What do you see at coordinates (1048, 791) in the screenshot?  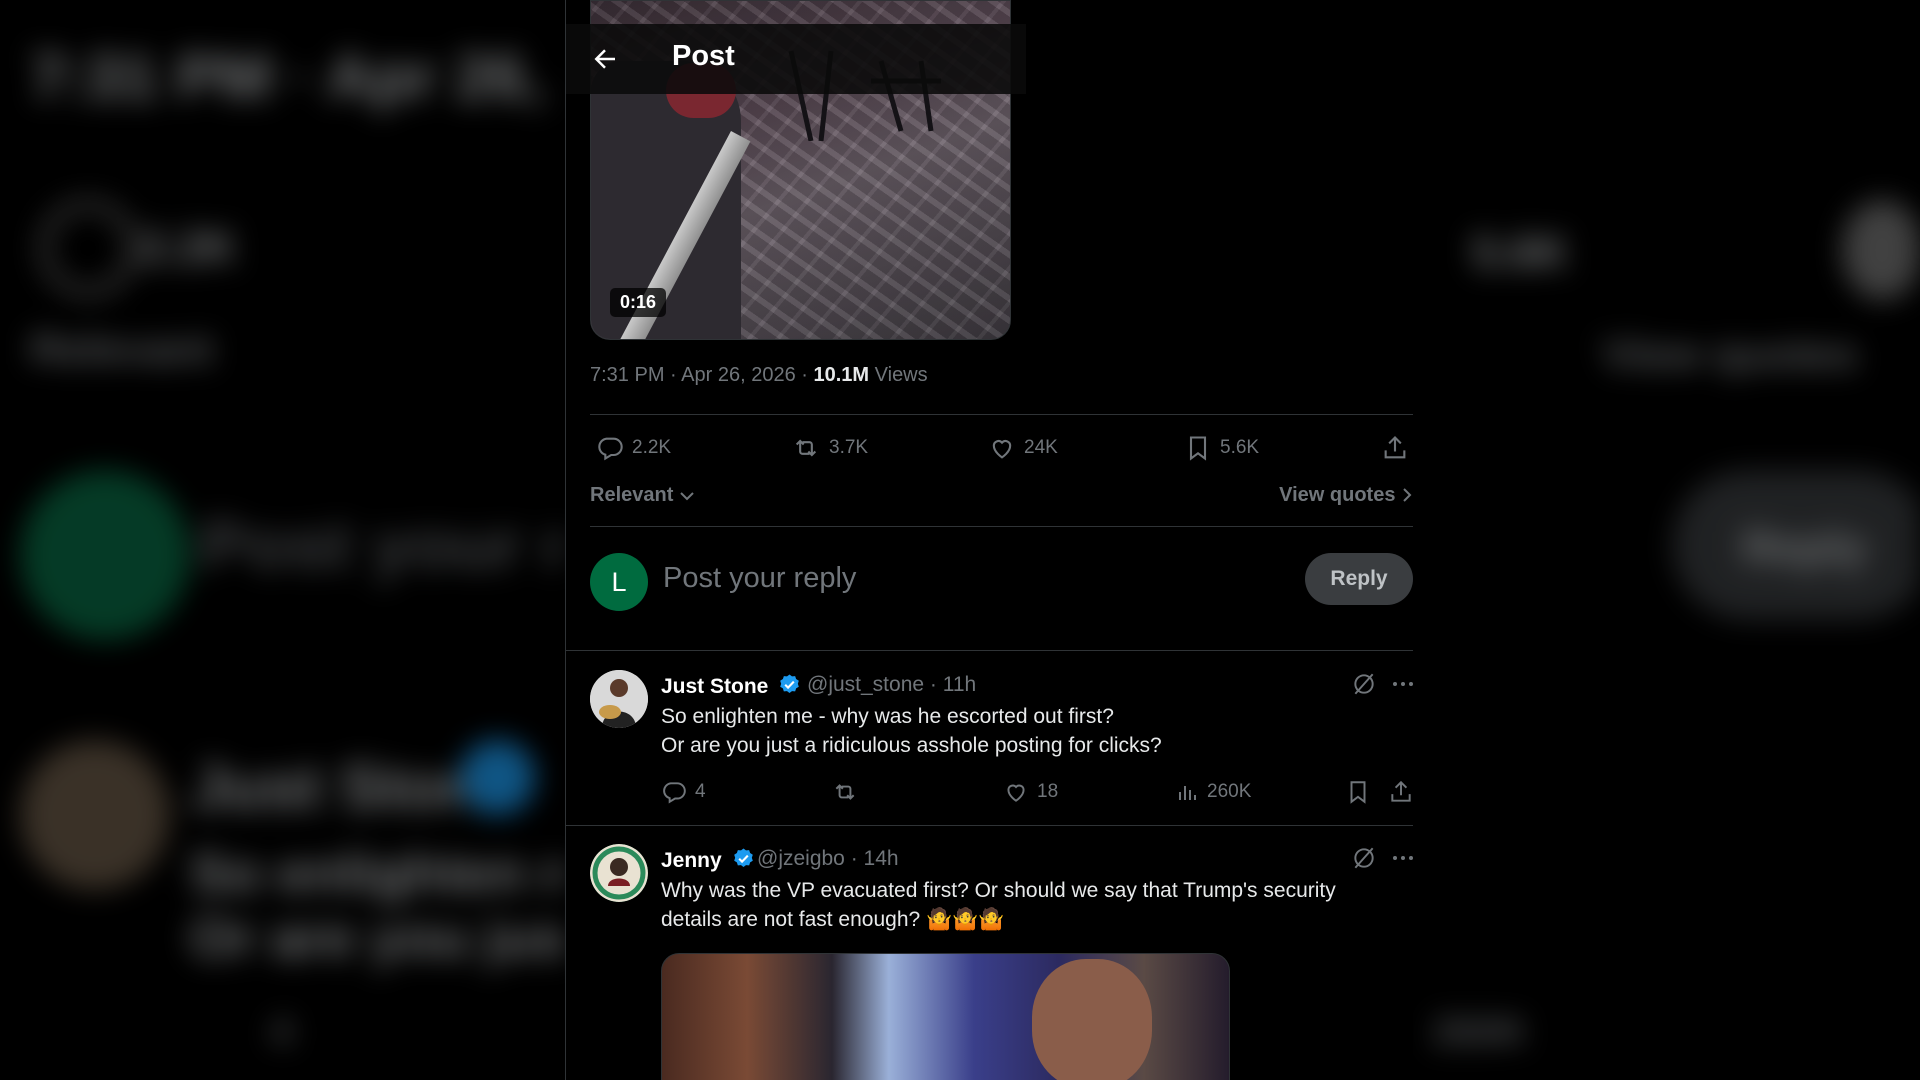 I see `like-count: 18` at bounding box center [1048, 791].